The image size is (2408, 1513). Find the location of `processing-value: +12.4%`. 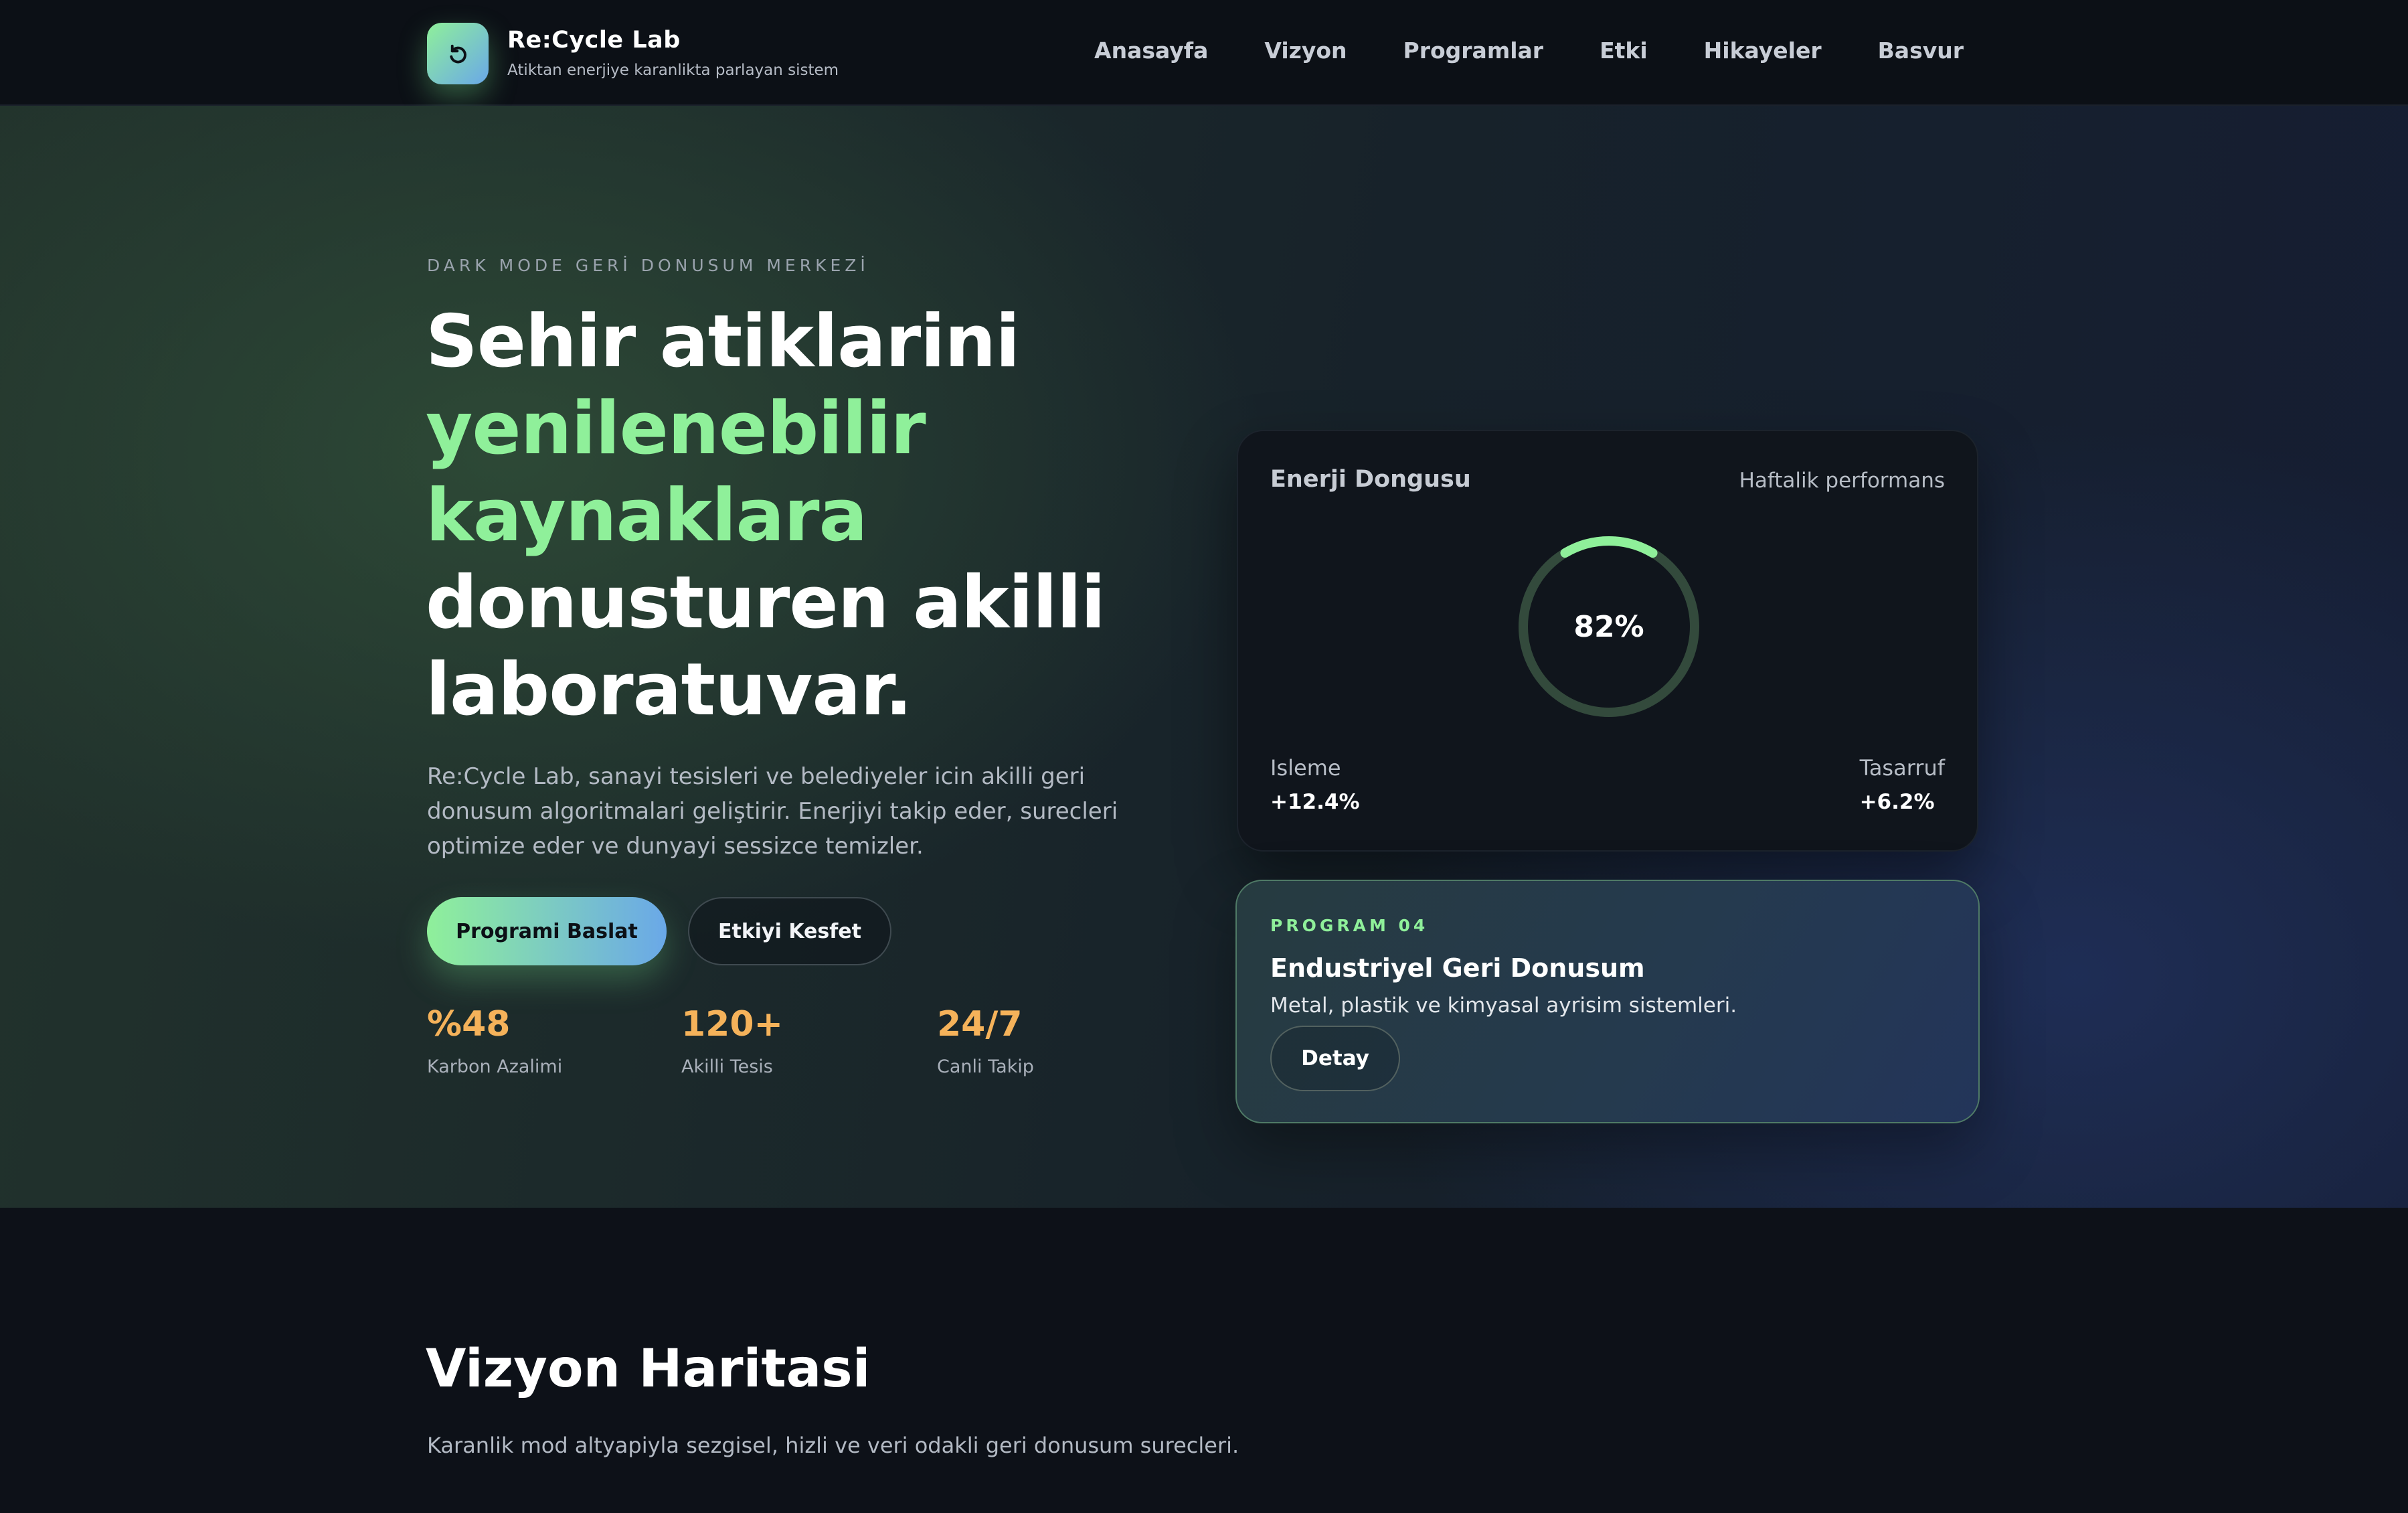

processing-value: +12.4% is located at coordinates (1315, 802).